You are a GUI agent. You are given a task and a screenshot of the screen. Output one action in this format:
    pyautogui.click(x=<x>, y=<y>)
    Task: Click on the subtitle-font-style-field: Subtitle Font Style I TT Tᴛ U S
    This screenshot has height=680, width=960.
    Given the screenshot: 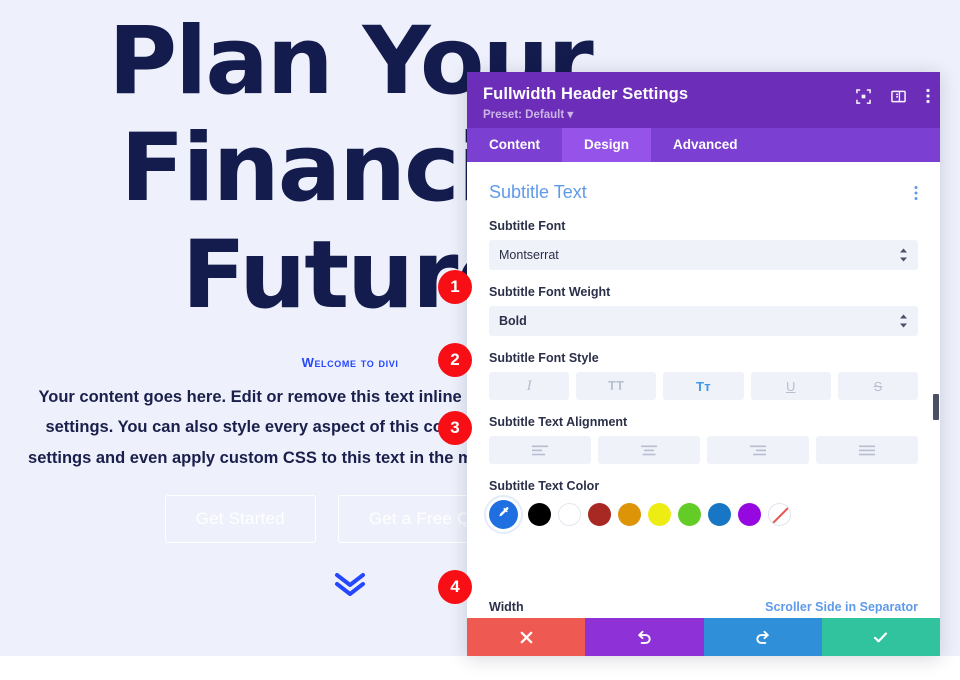 What is the action you would take?
    pyautogui.click(x=704, y=375)
    